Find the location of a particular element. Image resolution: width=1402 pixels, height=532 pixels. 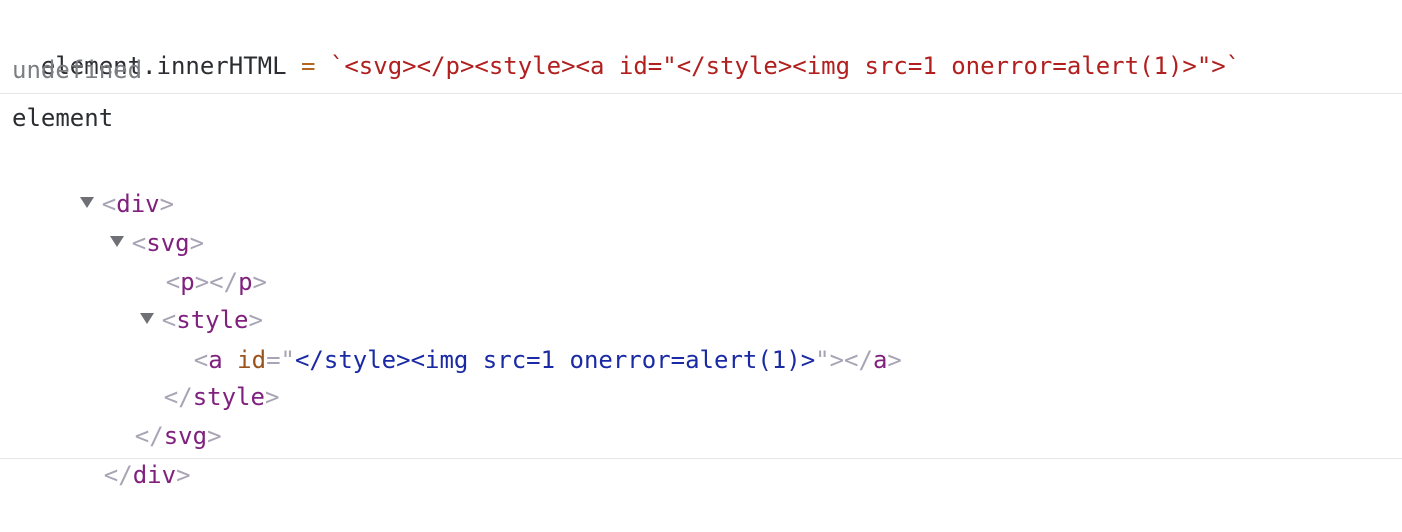

console-second-input: element is located at coordinates (63, 118).